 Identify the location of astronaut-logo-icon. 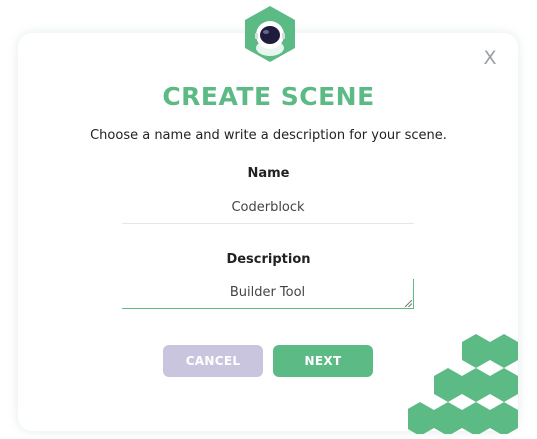
(270, 34).